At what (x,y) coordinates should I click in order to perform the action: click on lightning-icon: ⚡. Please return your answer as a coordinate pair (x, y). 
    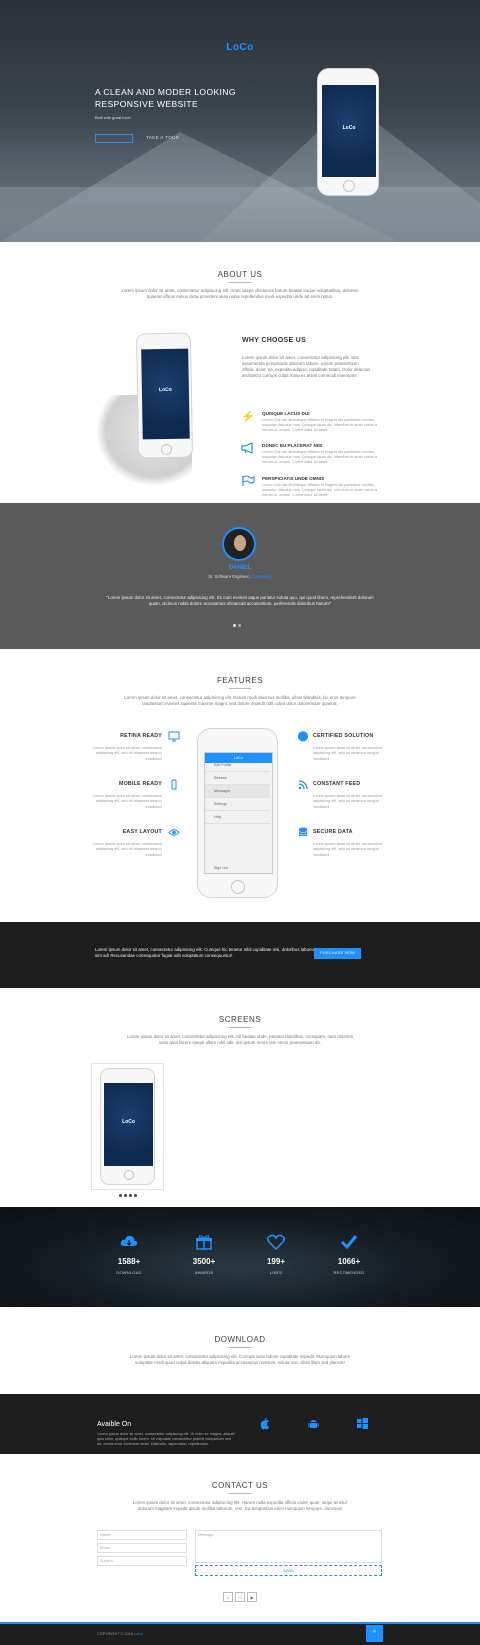
    Looking at the image, I should click on (248, 417).